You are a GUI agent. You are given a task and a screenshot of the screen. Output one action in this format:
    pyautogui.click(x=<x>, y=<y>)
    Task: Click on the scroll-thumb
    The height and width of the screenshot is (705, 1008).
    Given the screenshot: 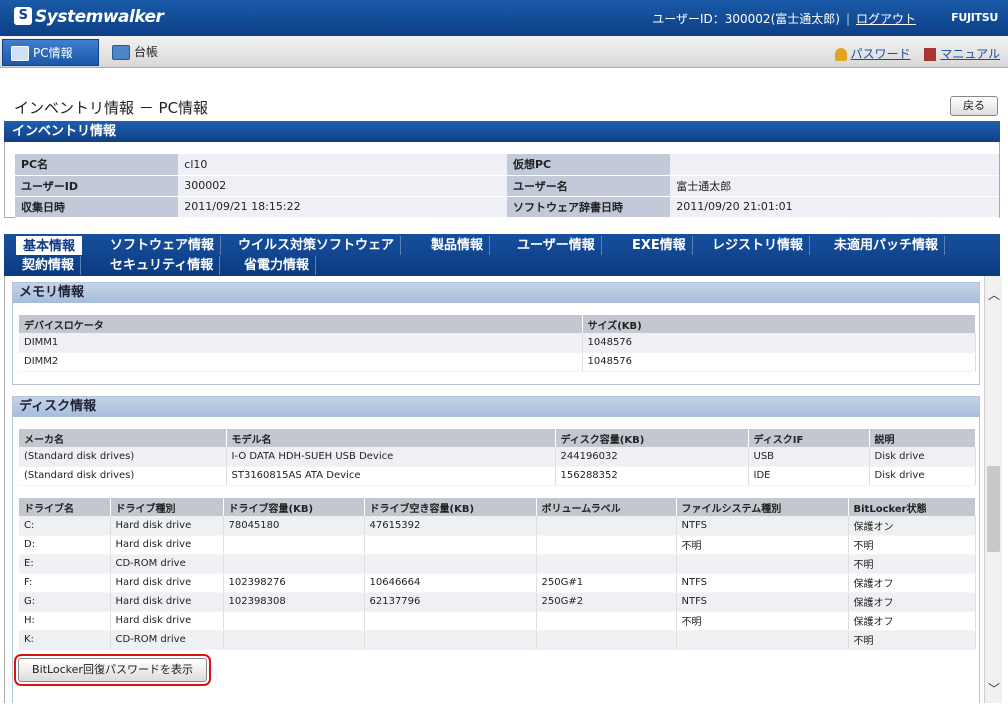 What is the action you would take?
    pyautogui.click(x=993, y=509)
    